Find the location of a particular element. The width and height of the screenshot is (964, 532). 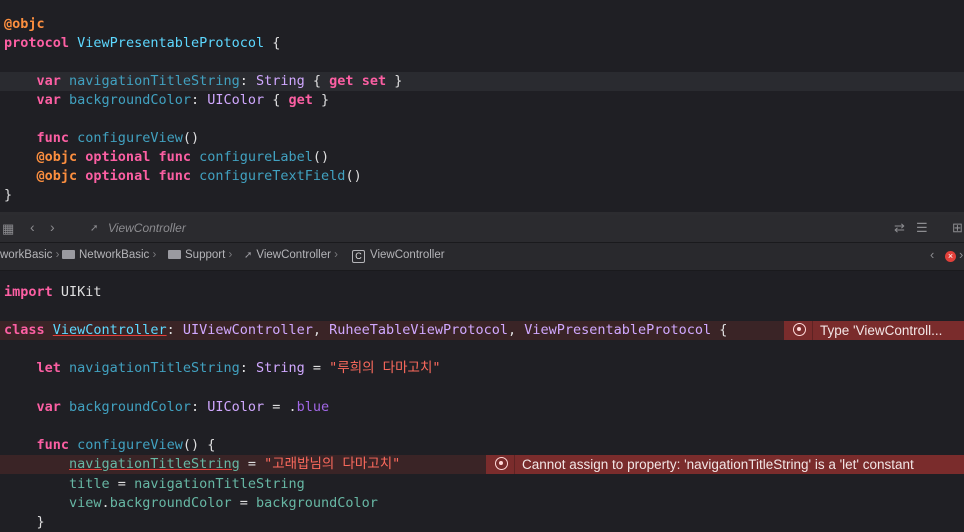

breadcrumb-label: Support is located at coordinates (205, 255).